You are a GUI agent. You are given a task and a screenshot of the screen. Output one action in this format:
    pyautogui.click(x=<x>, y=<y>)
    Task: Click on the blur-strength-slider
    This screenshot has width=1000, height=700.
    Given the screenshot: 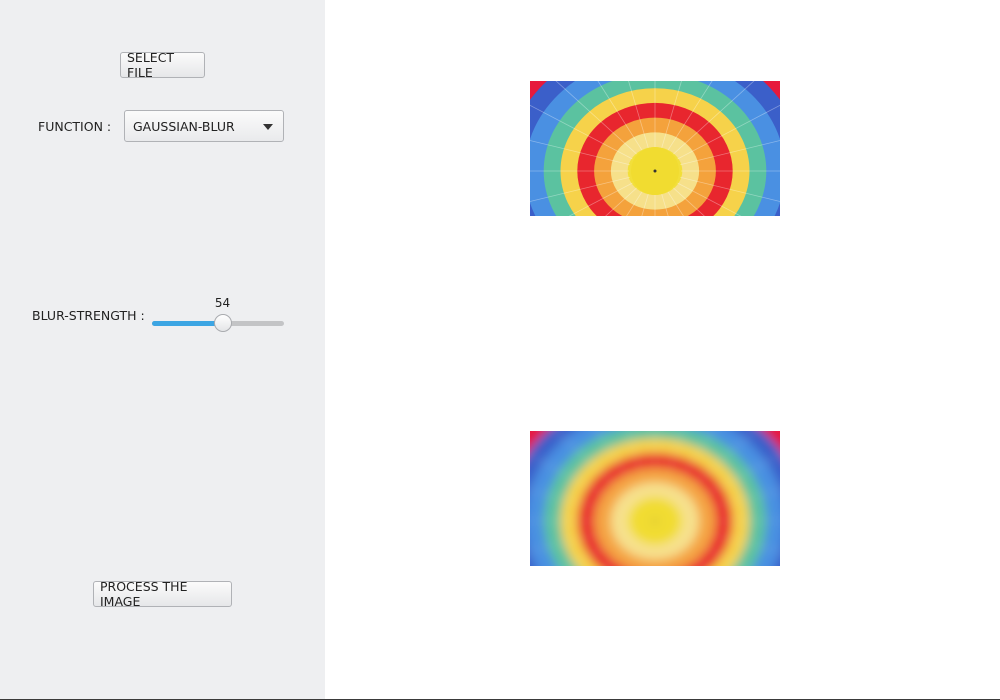 What is the action you would take?
    pyautogui.click(x=218, y=324)
    